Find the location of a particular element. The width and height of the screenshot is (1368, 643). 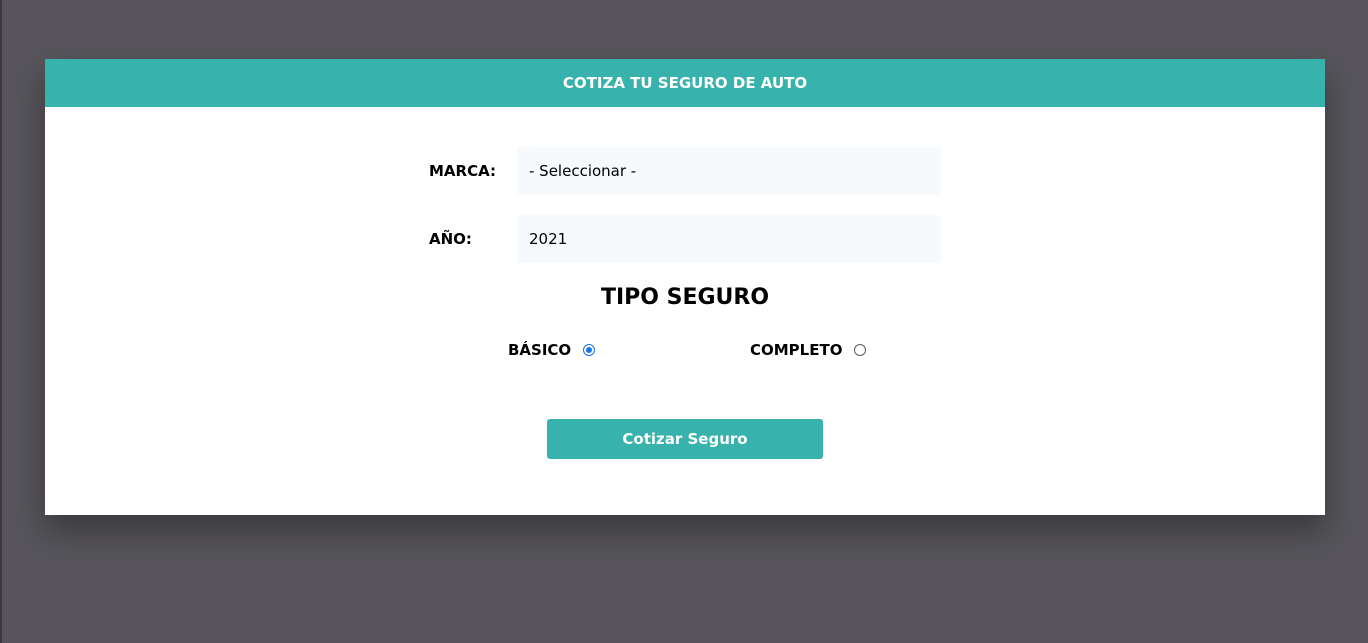

radio-label-completo: COMPLETO is located at coordinates (796, 350).